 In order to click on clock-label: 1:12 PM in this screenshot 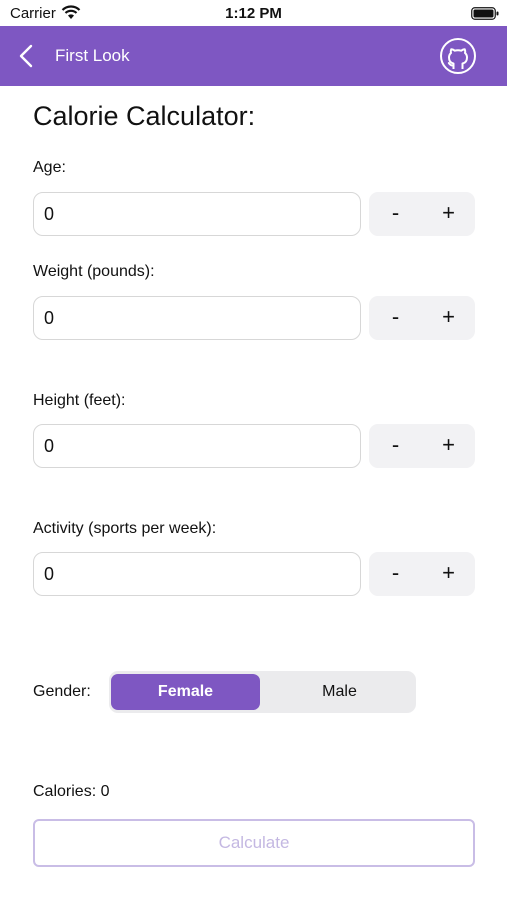, I will do `click(253, 13)`.